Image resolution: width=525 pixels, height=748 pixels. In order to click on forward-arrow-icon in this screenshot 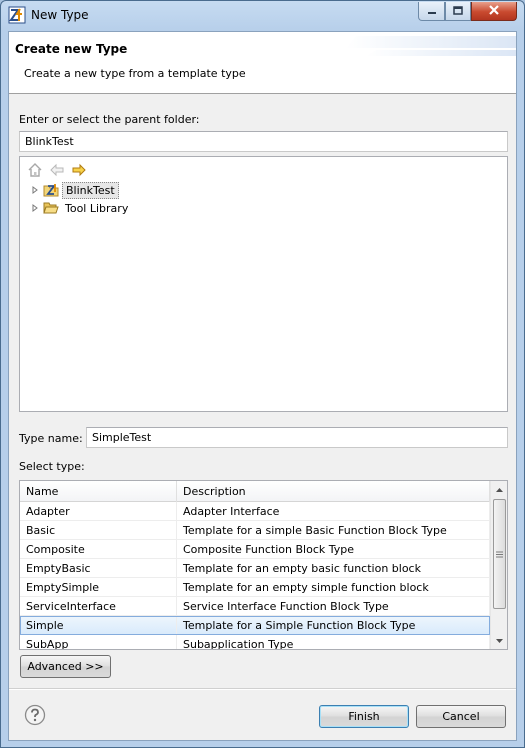, I will do `click(79, 170)`.